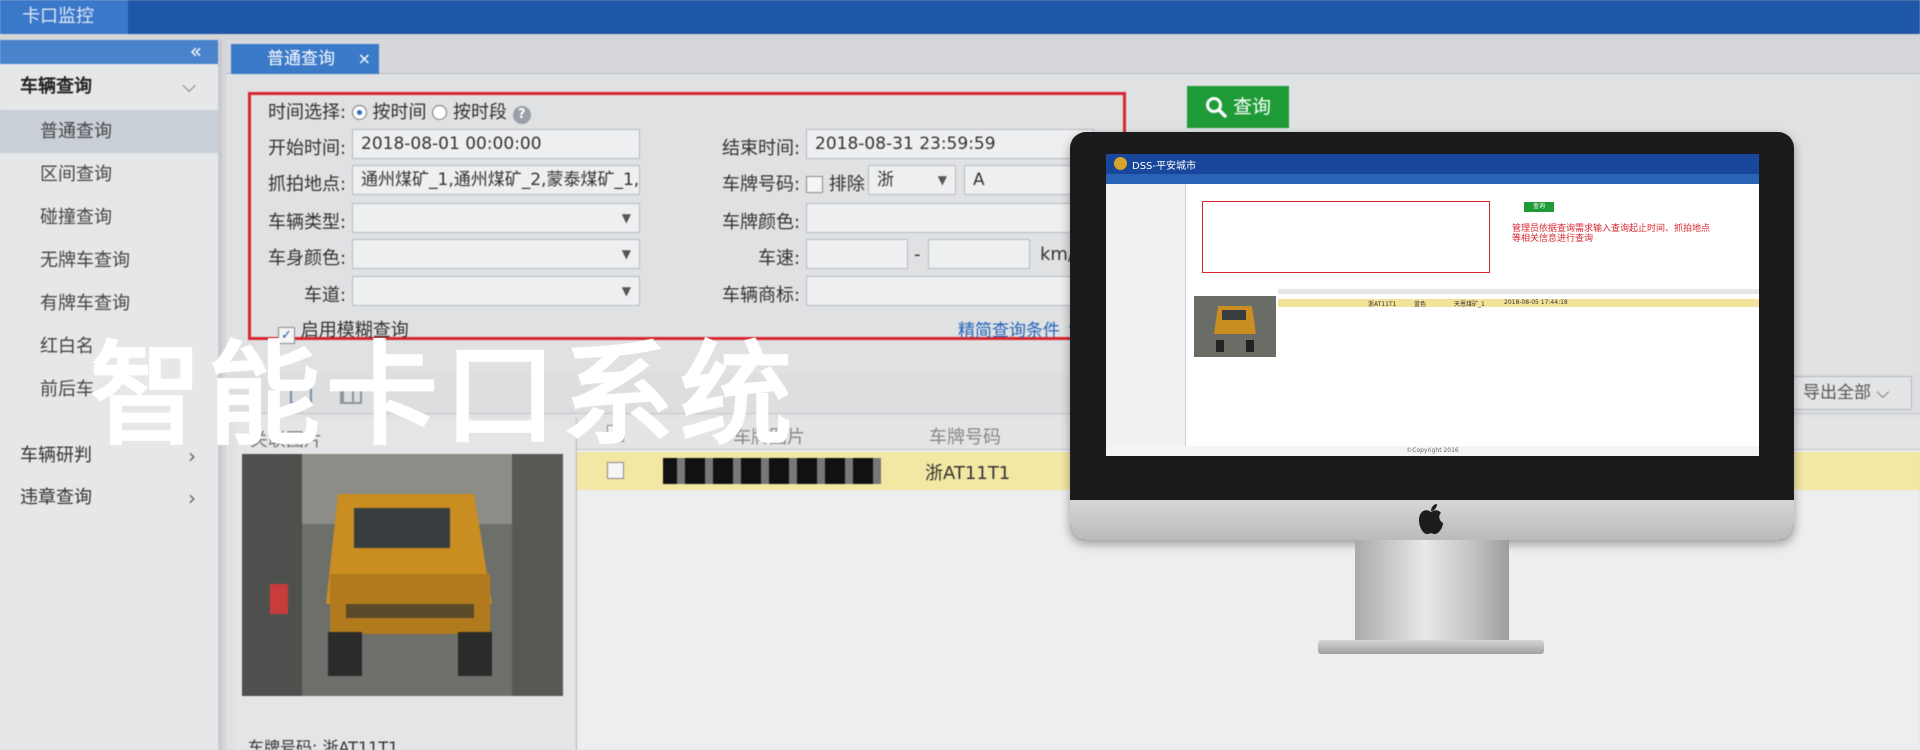 The width and height of the screenshot is (1920, 750). I want to click on tab-label: 普通查询, so click(301, 59).